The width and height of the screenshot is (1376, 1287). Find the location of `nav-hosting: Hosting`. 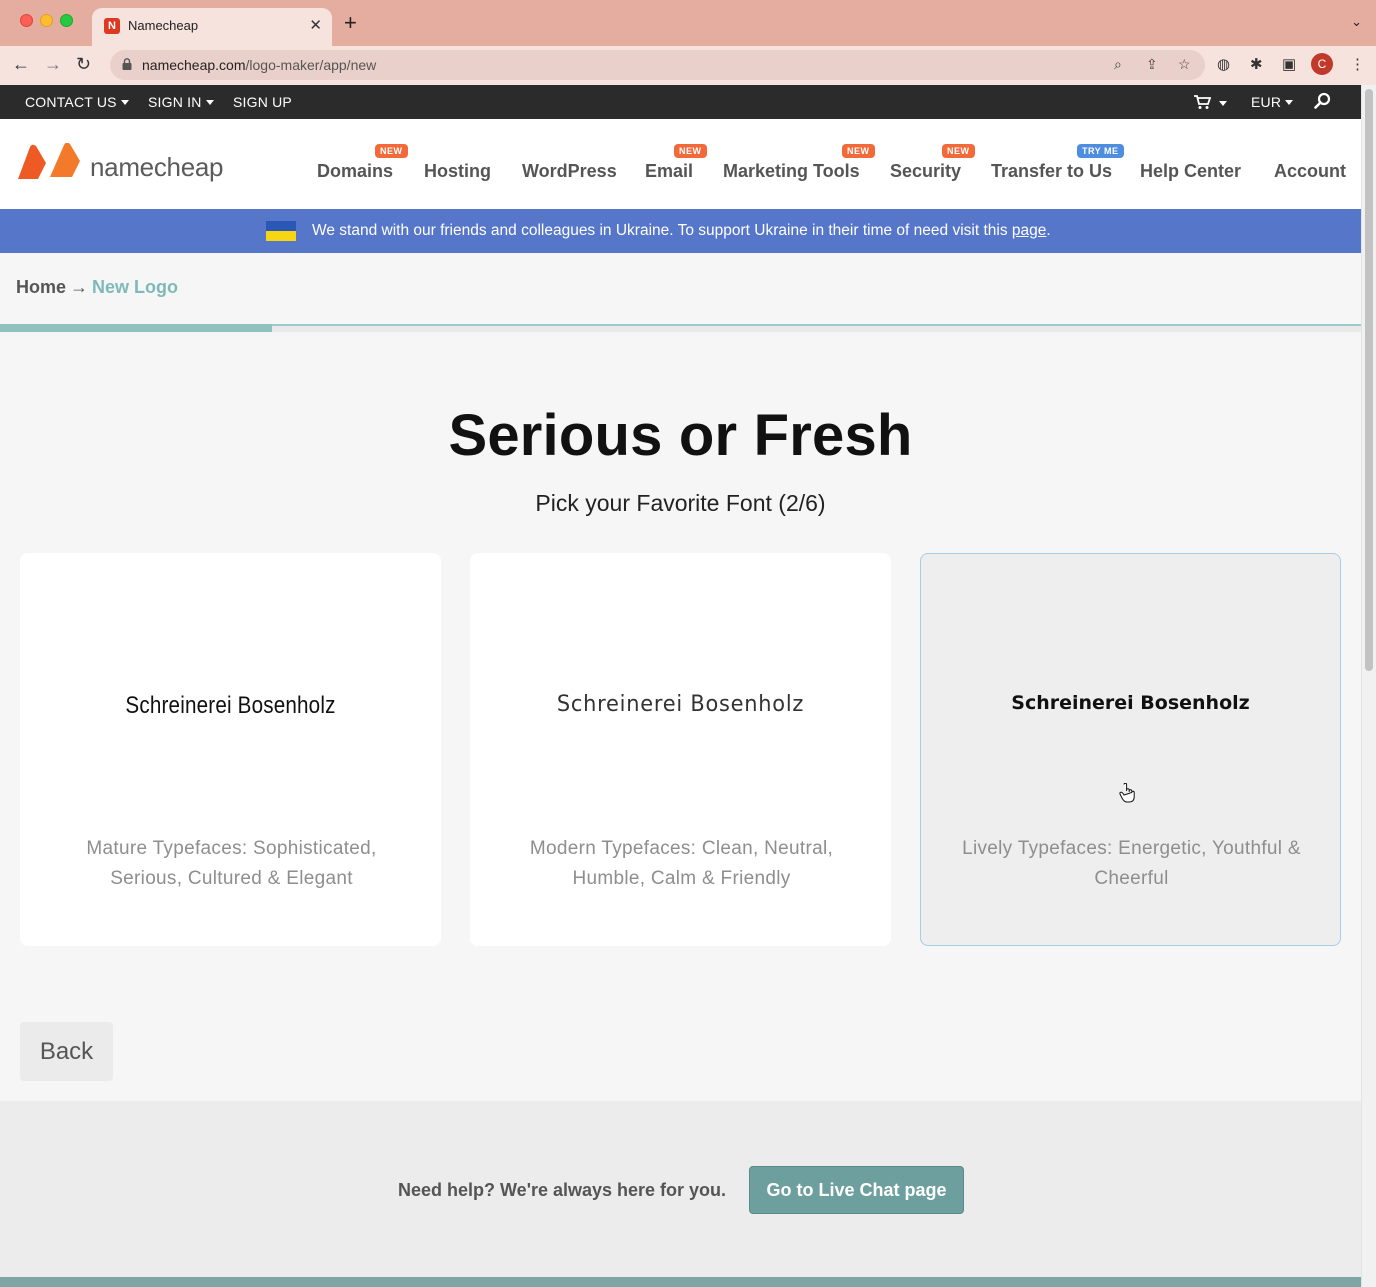

nav-hosting: Hosting is located at coordinates (457, 171).